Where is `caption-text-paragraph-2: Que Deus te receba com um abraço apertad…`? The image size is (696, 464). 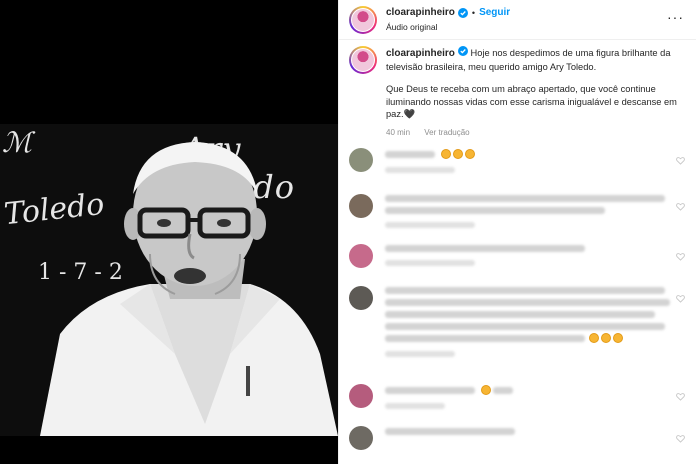 caption-text-paragraph-2: Que Deus te receba com um abraço apertad… is located at coordinates (531, 101).